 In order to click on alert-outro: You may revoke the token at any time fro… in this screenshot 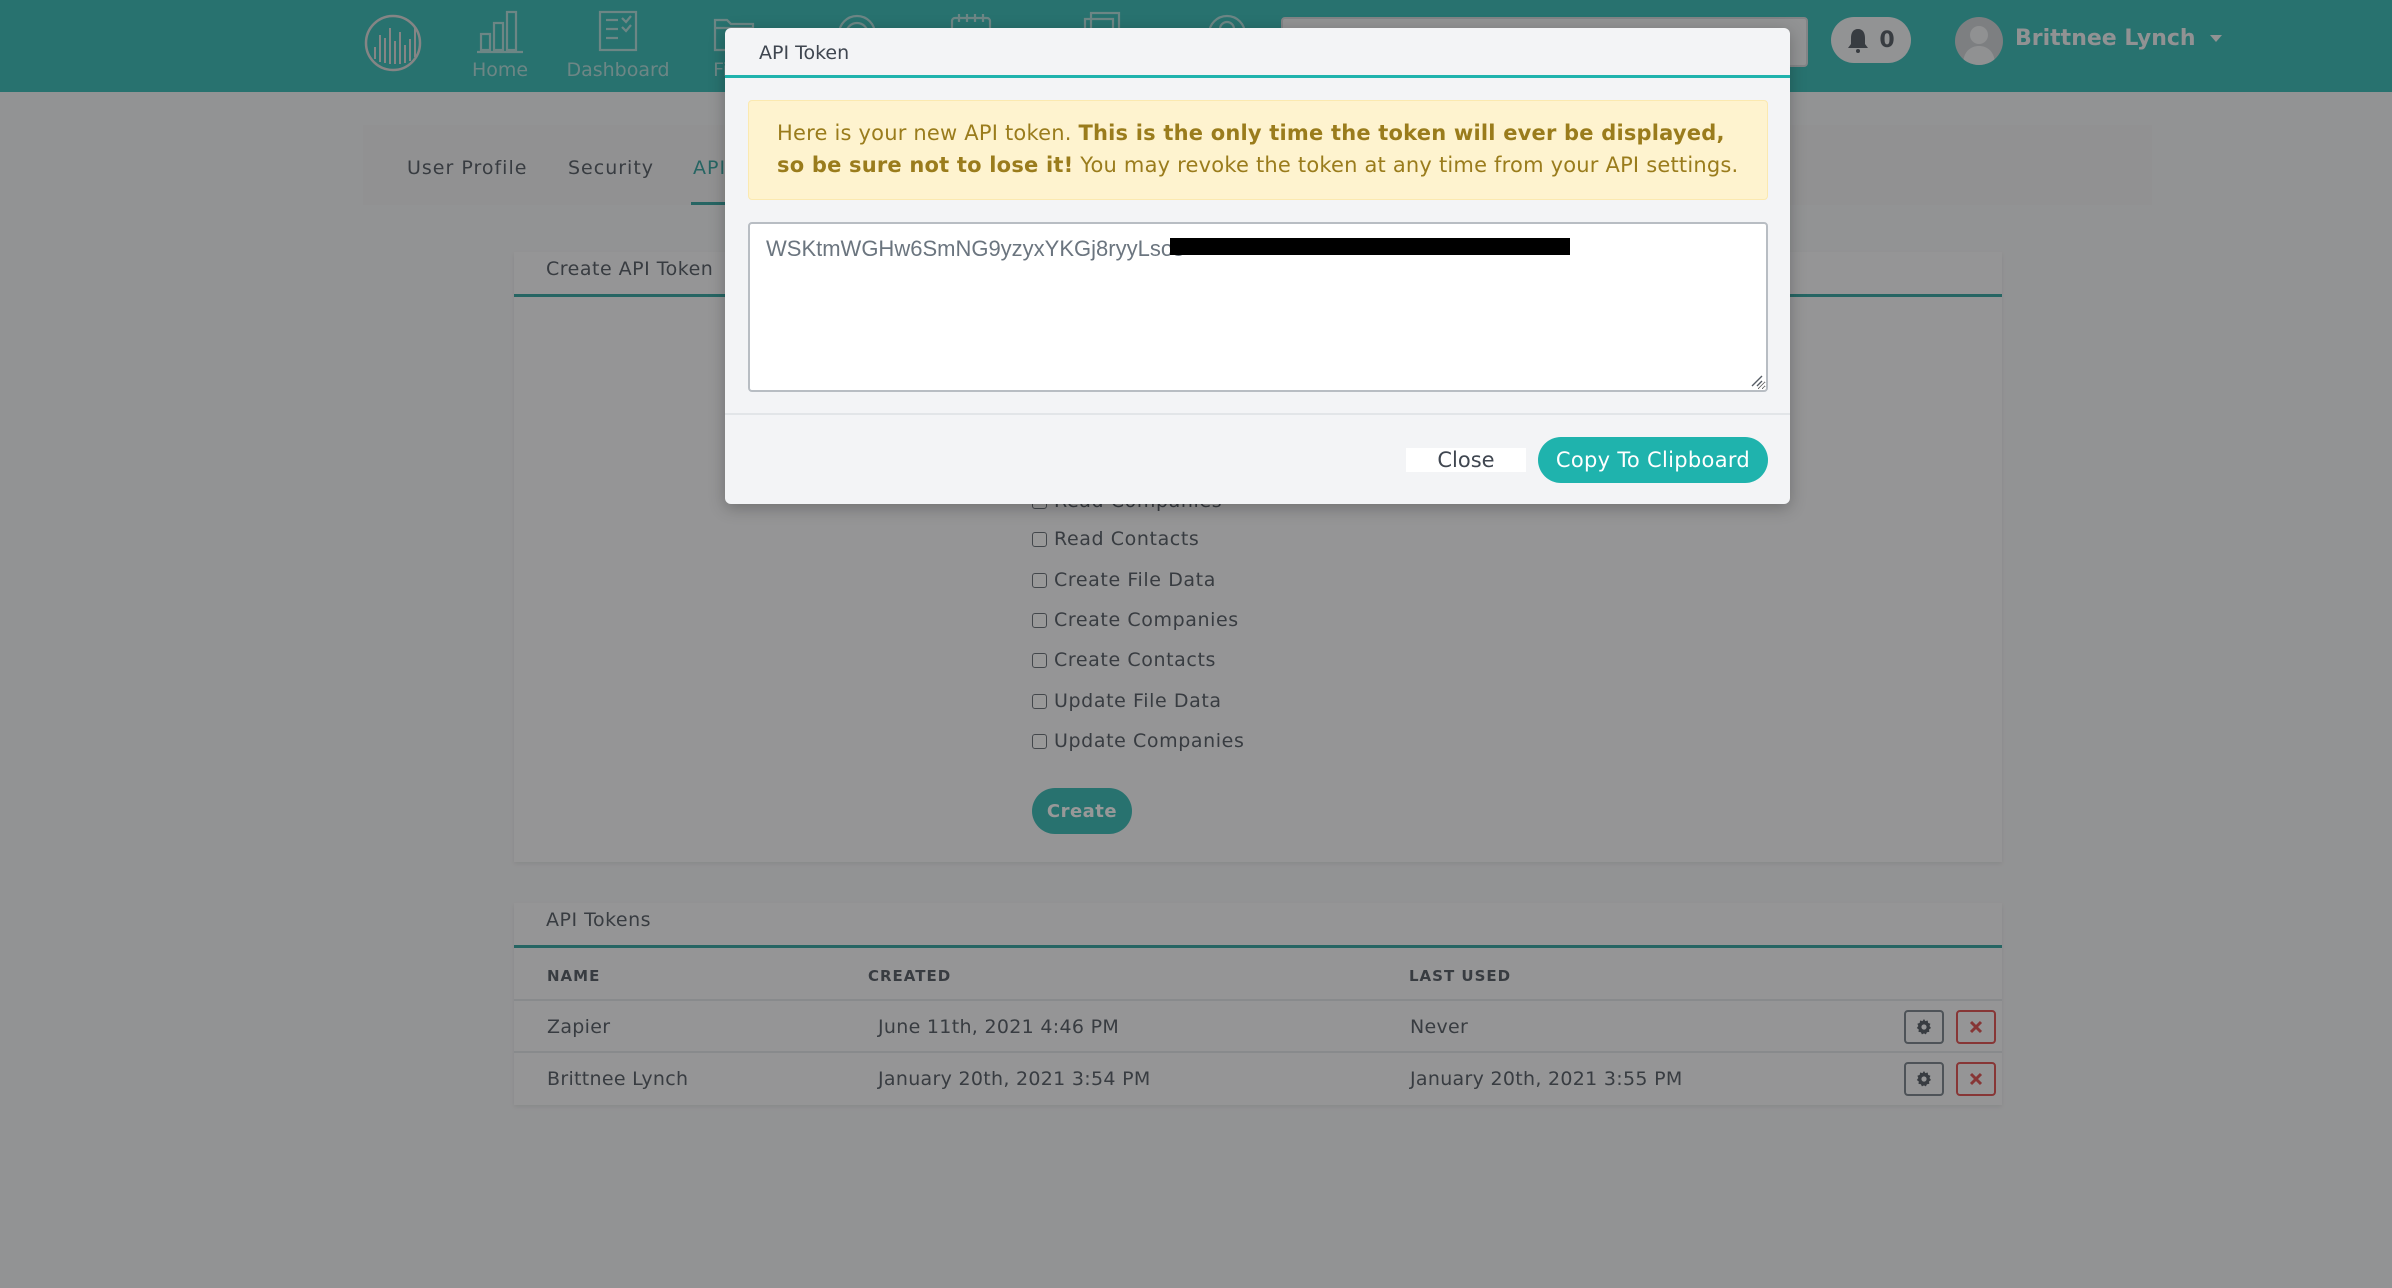, I will do `click(1406, 165)`.